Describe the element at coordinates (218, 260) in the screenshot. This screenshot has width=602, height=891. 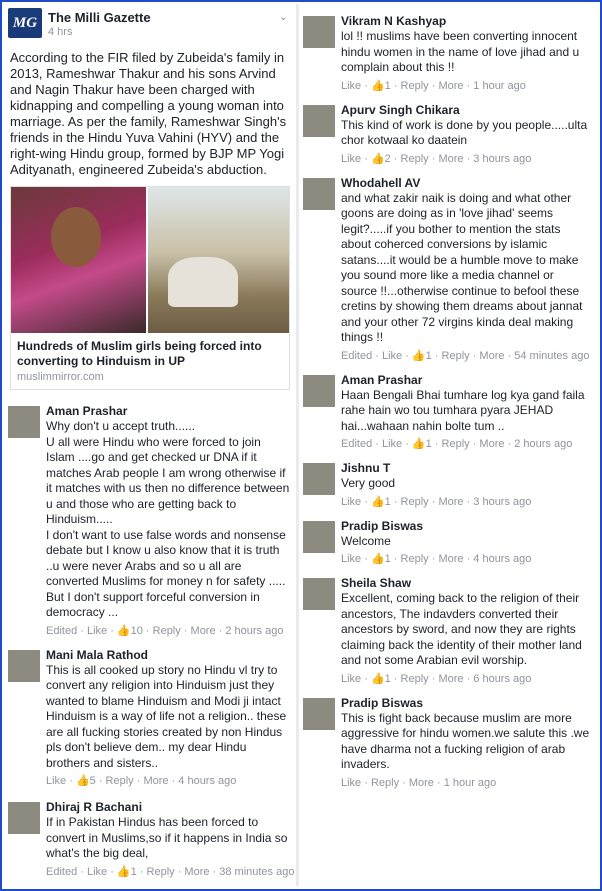
I see `village-photo` at that location.